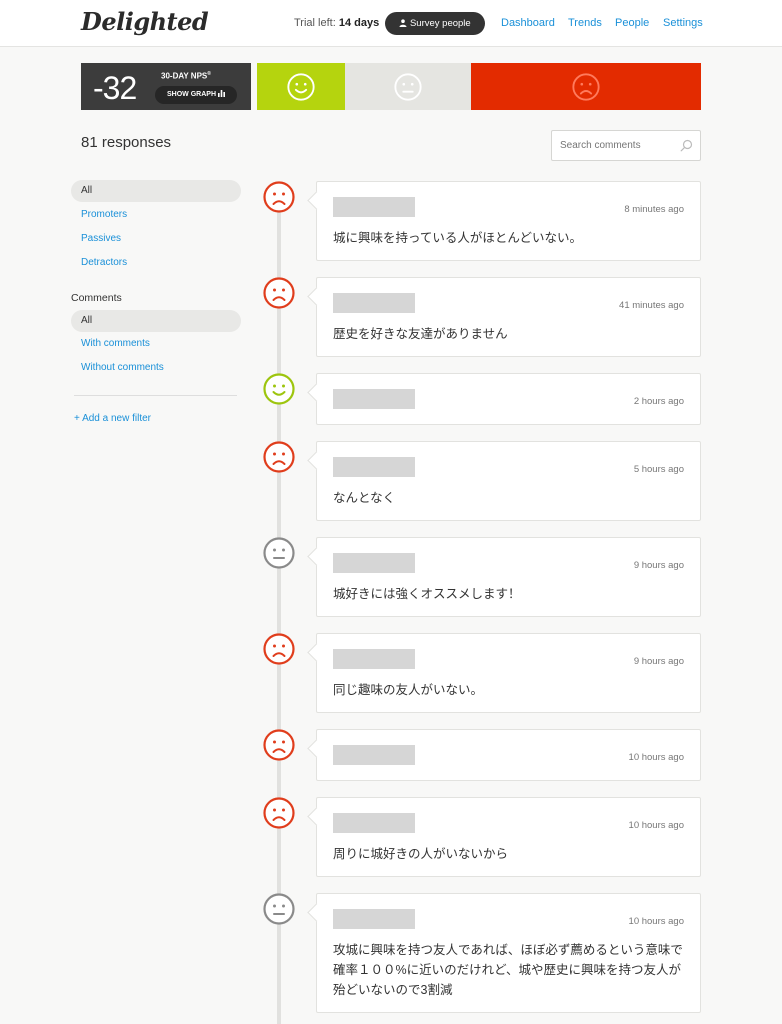 The width and height of the screenshot is (782, 1024). Describe the element at coordinates (156, 344) in the screenshot. I see `filter-with-comments: With comments` at that location.